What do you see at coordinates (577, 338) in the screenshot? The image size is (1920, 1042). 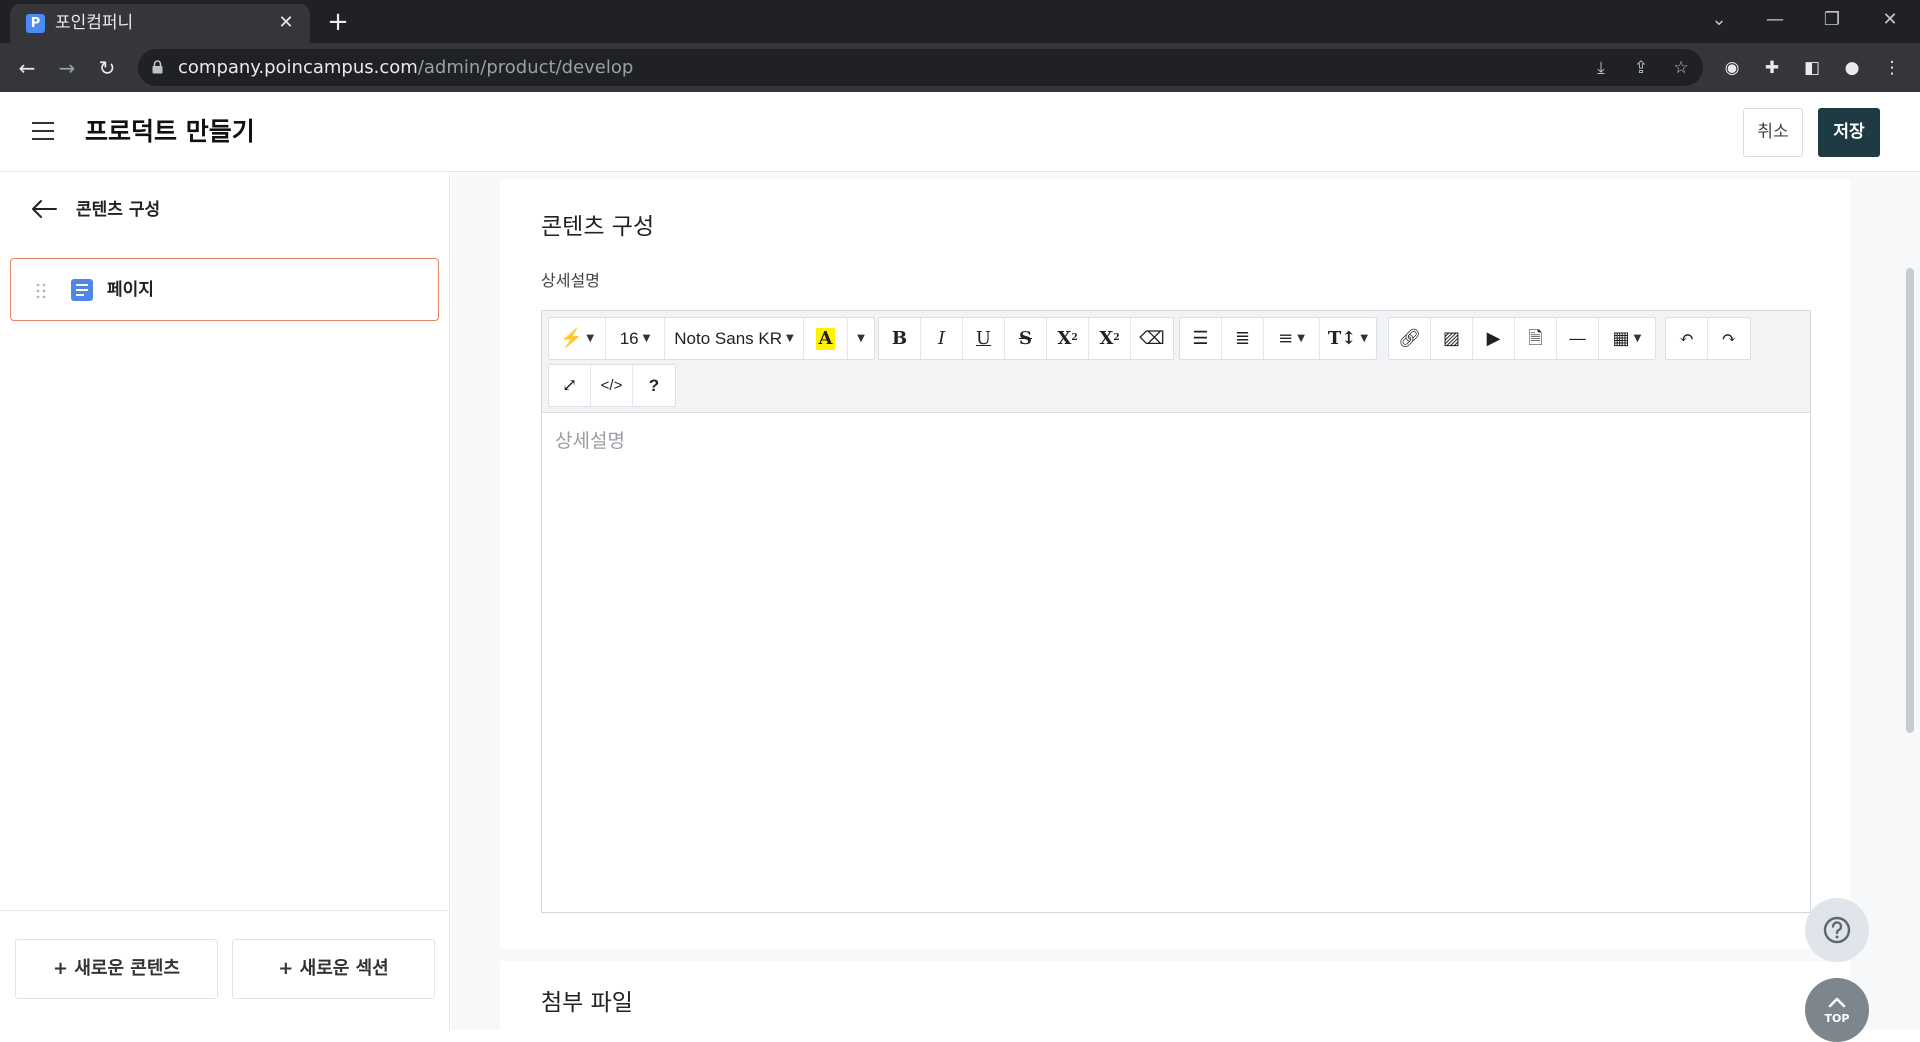 I see `magic-wand-icon: ⚡ ▼` at bounding box center [577, 338].